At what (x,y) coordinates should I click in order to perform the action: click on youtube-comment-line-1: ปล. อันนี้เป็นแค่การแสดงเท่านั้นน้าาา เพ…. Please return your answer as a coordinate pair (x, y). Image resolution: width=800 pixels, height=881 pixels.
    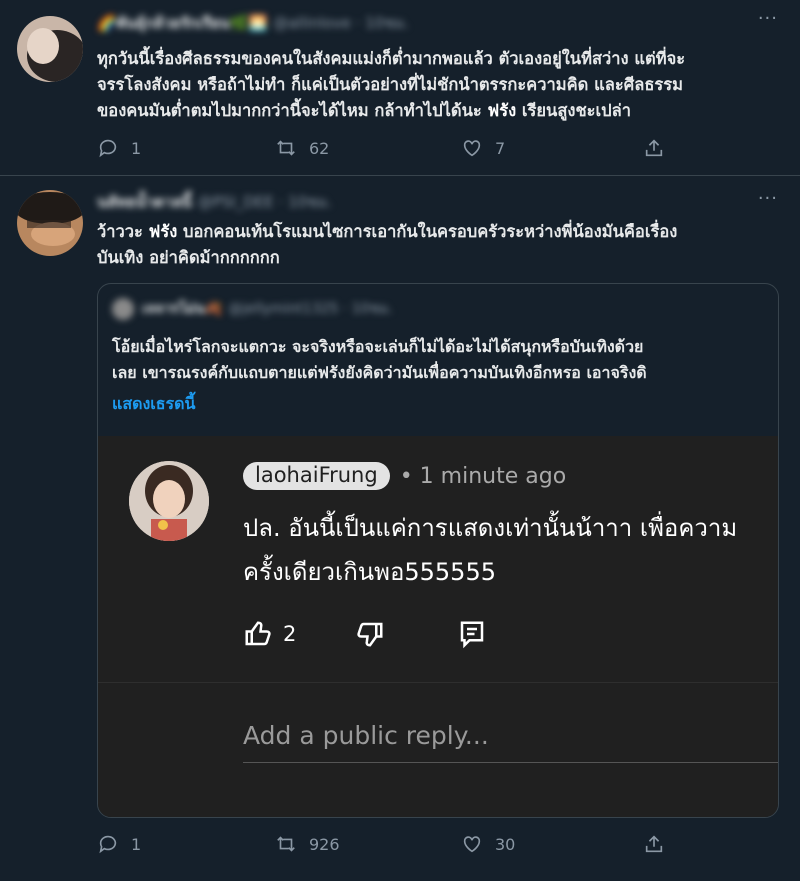
    Looking at the image, I should click on (490, 528).